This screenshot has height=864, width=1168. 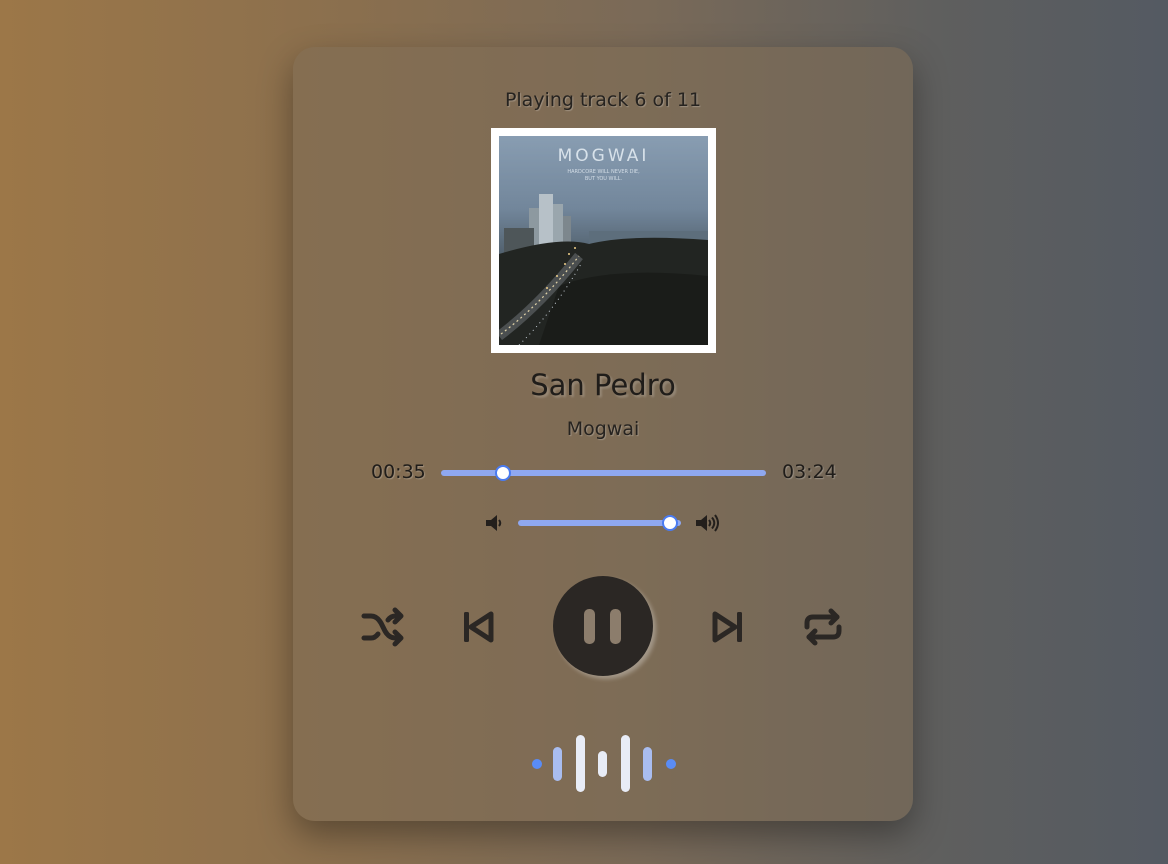 I want to click on previous-track-button, so click(x=478, y=627).